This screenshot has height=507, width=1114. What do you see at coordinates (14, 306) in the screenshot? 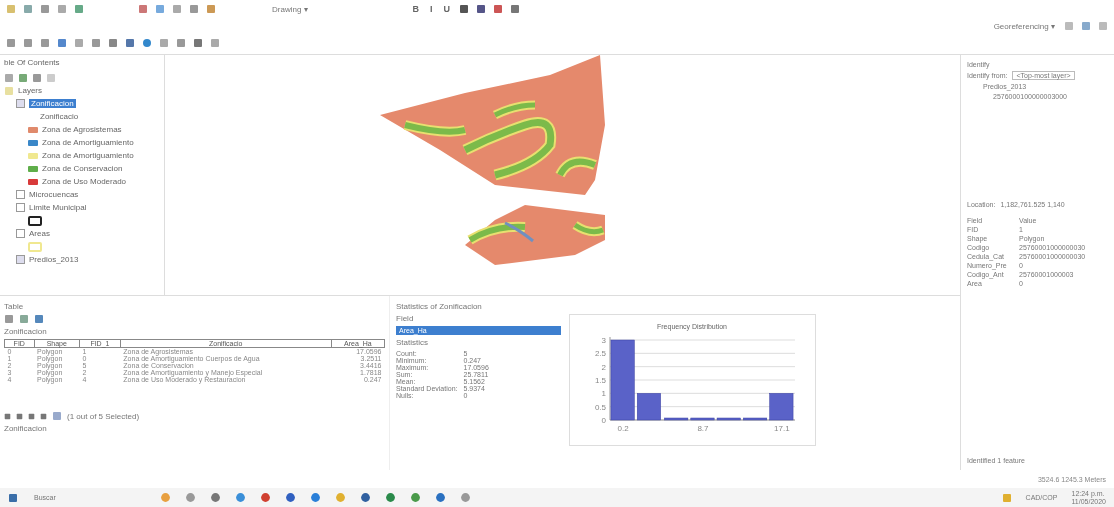
I see `table-title: Table` at bounding box center [14, 306].